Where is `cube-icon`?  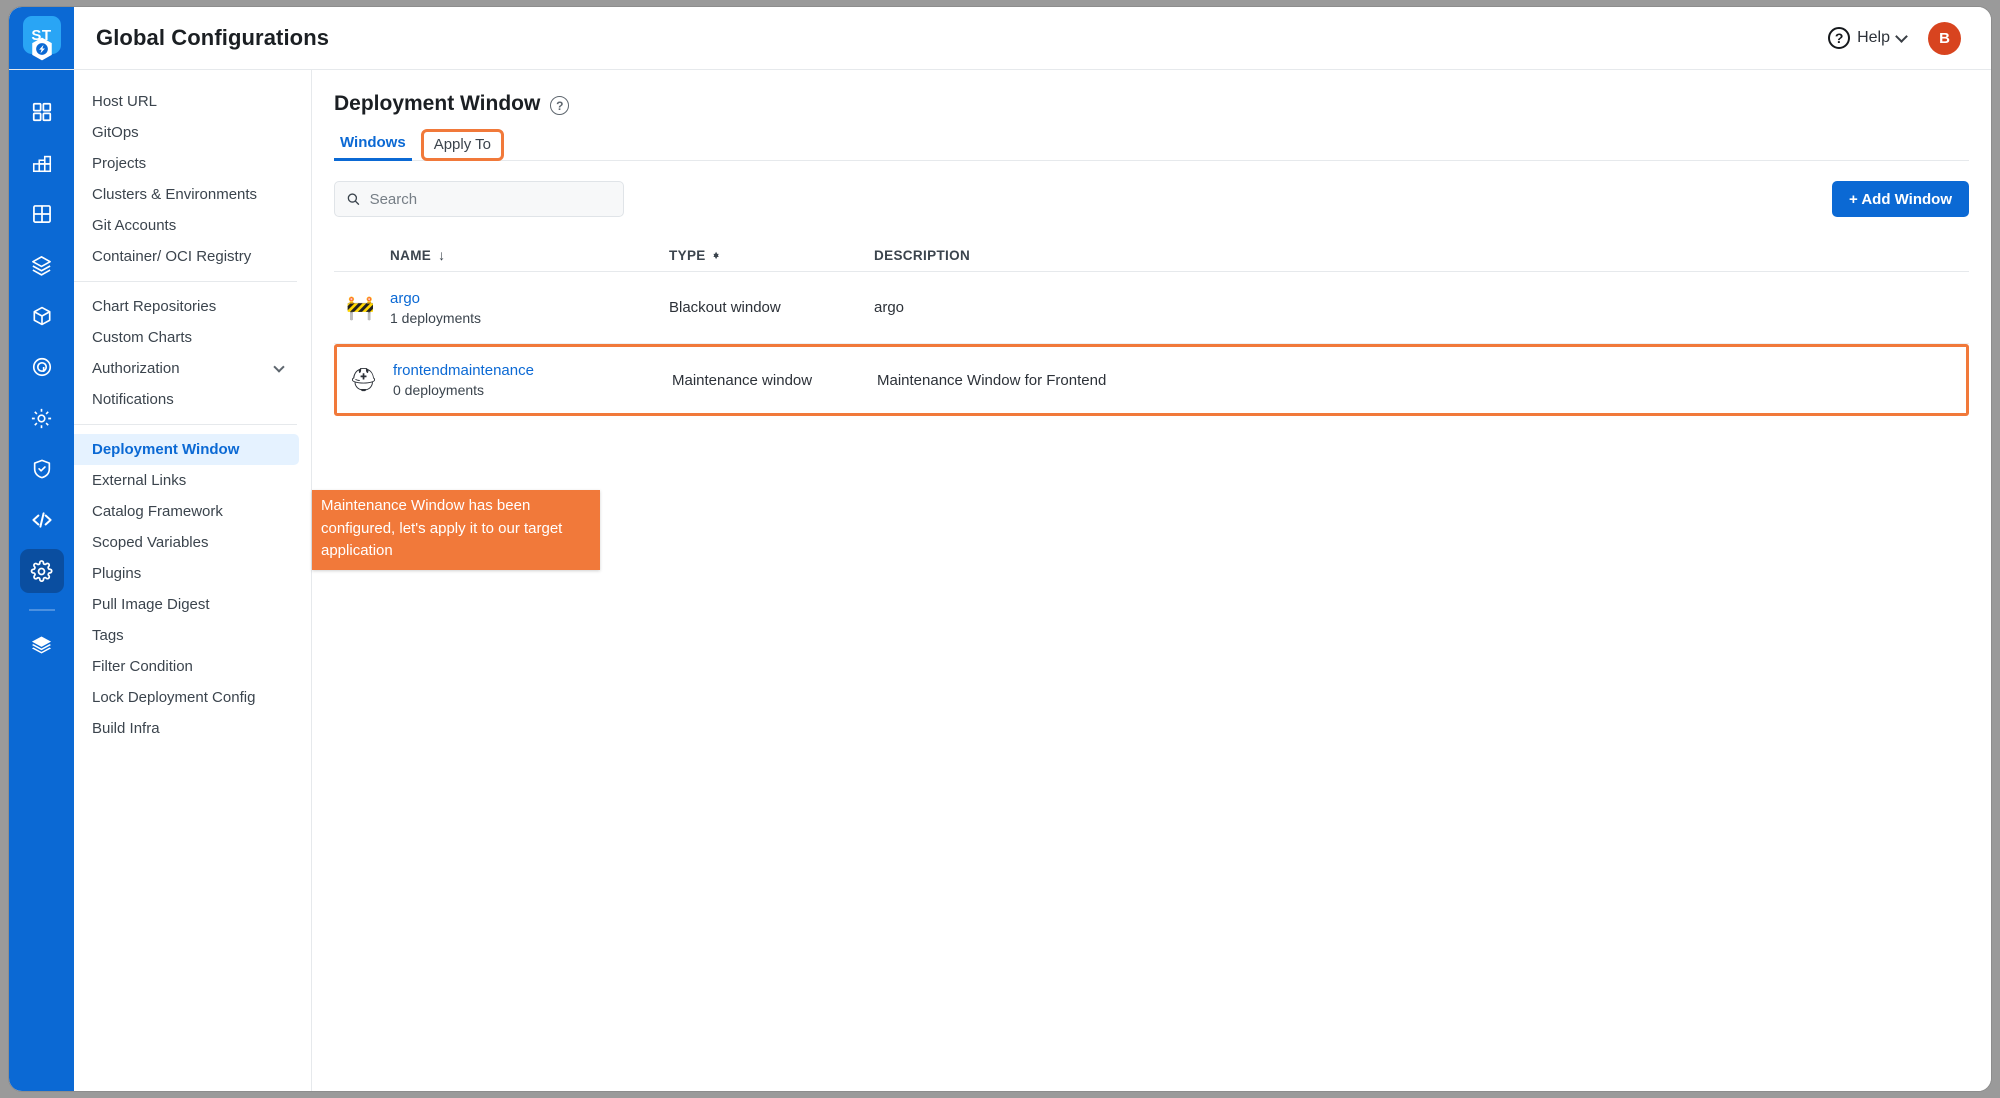 cube-icon is located at coordinates (41, 316).